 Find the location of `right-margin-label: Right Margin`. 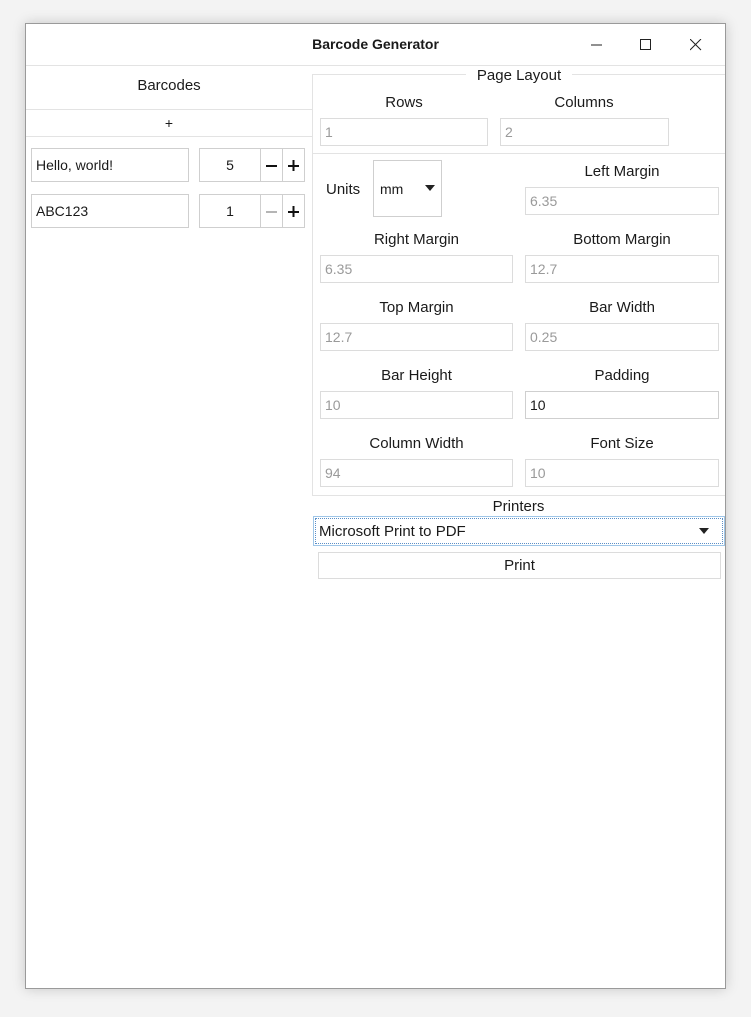

right-margin-label: Right Margin is located at coordinates (416, 239).